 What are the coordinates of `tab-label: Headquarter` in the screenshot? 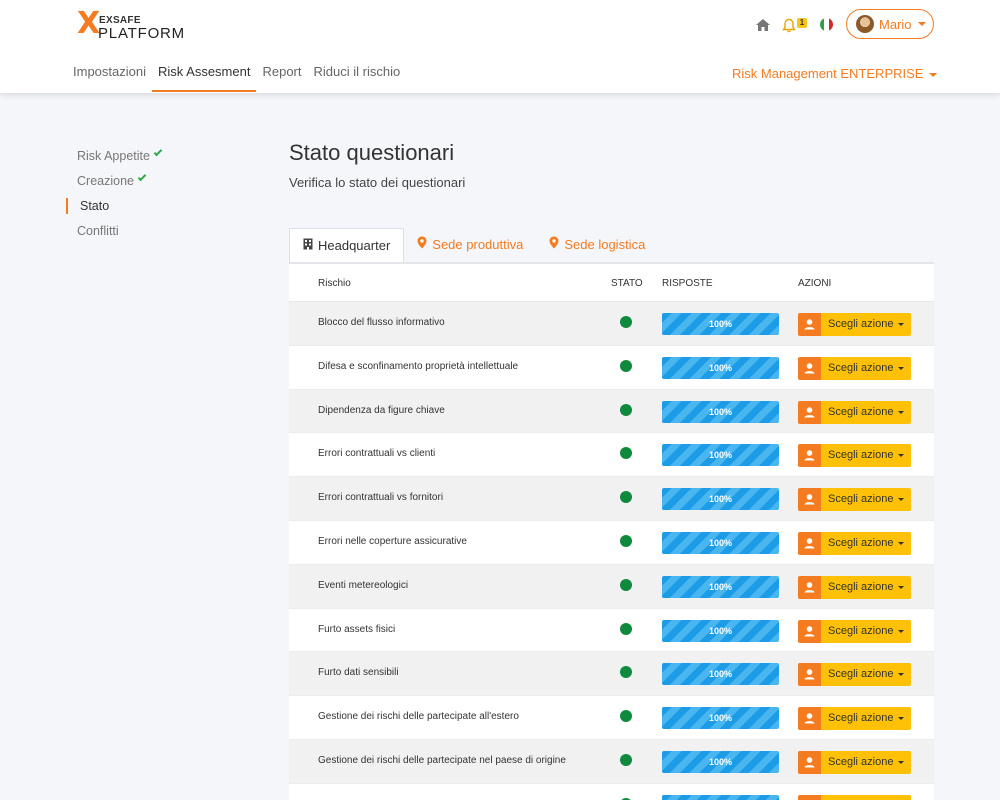 It's located at (354, 245).